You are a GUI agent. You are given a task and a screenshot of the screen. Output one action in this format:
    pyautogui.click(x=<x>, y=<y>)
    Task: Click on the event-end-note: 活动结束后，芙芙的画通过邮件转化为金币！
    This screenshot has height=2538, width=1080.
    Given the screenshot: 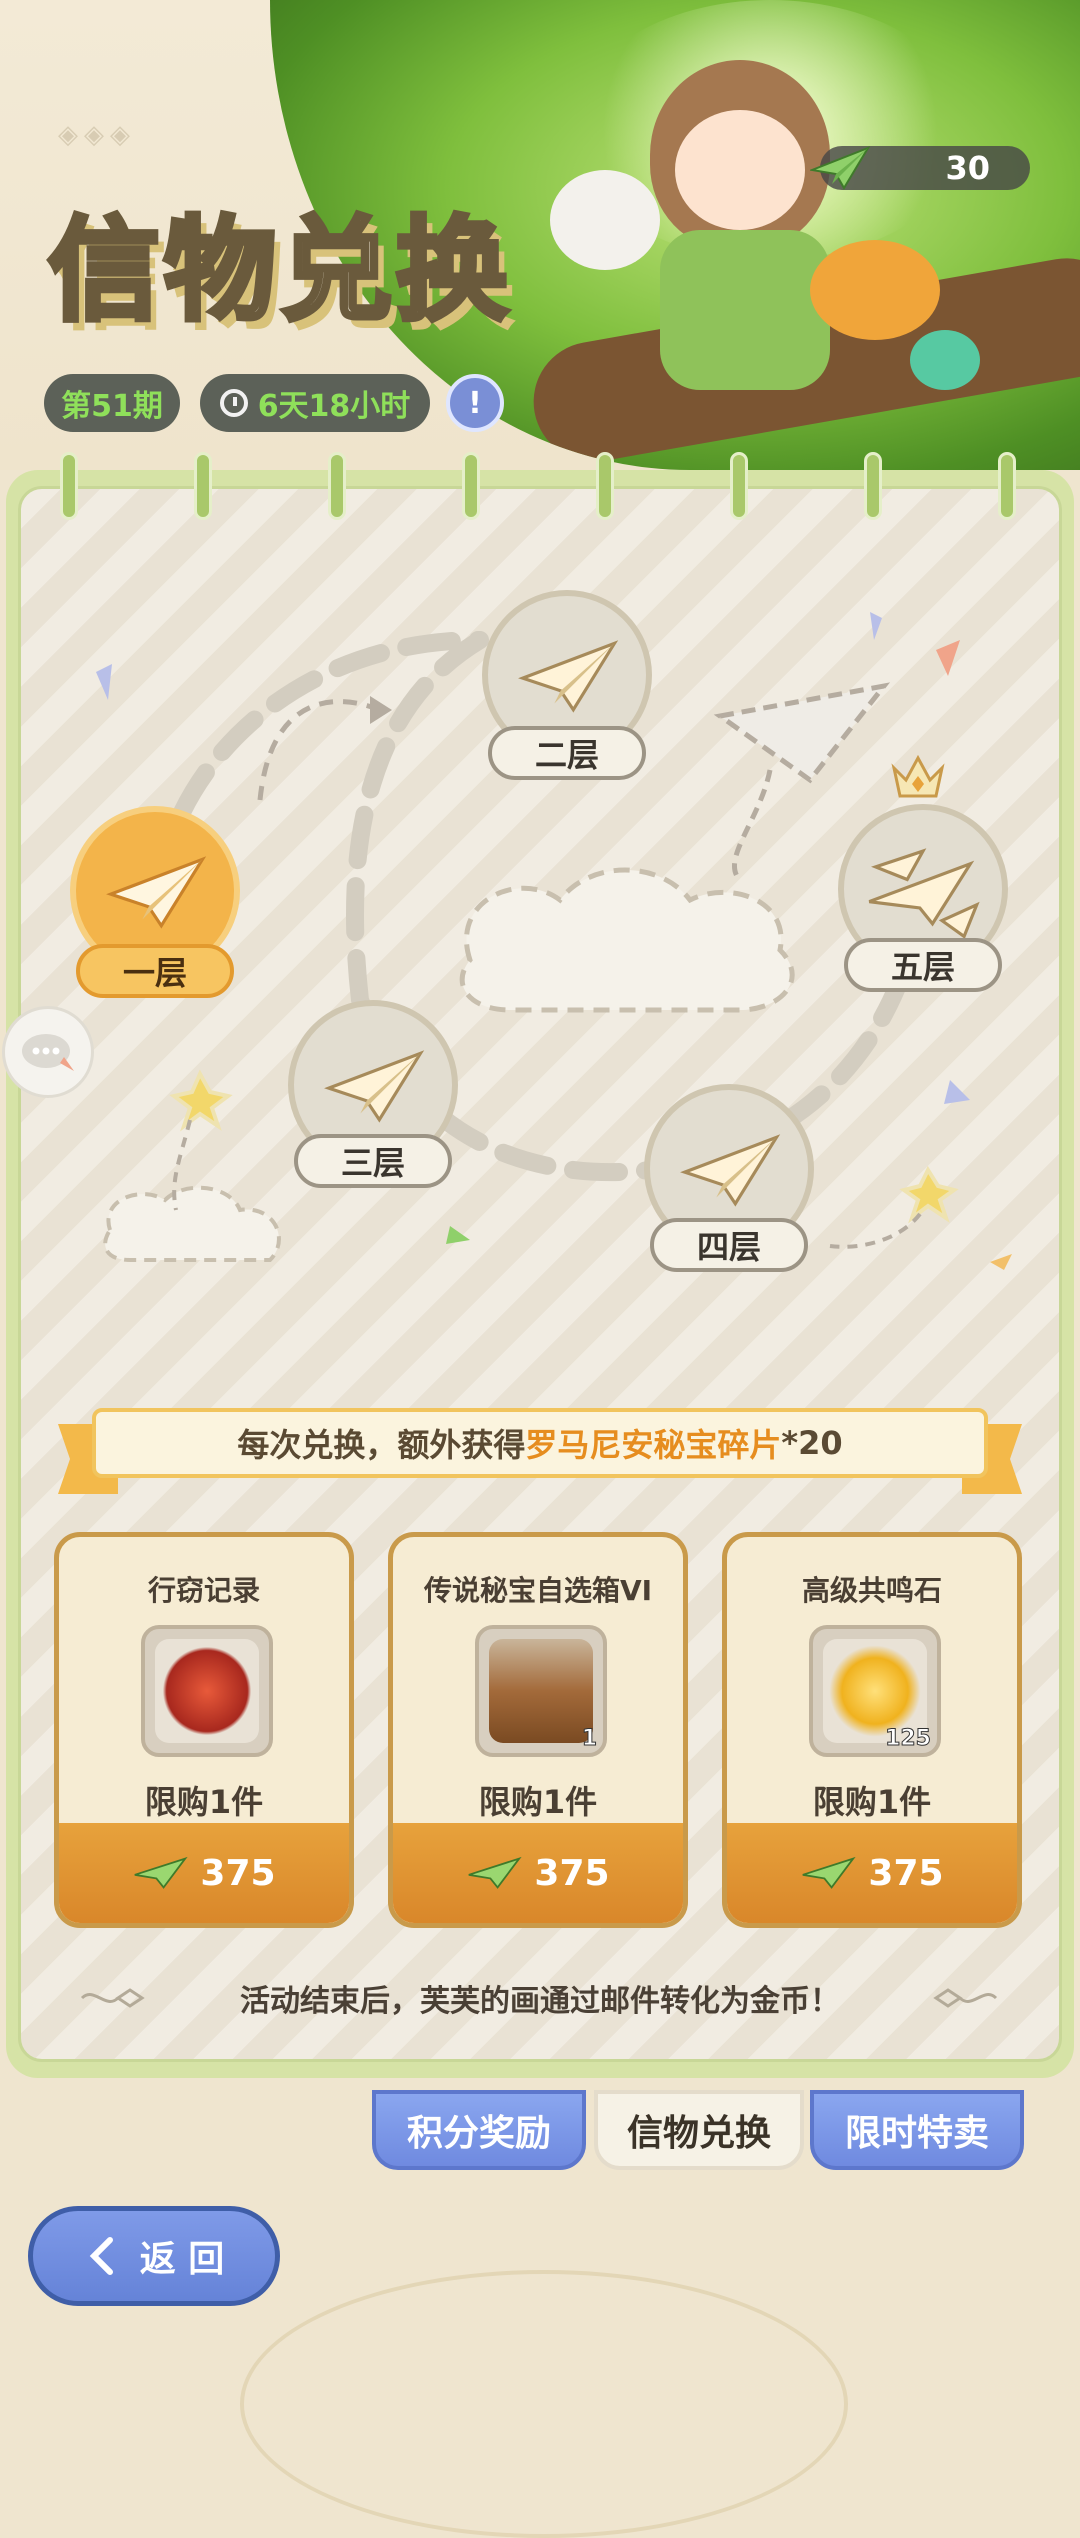 What is the action you would take?
    pyautogui.click(x=540, y=2001)
    